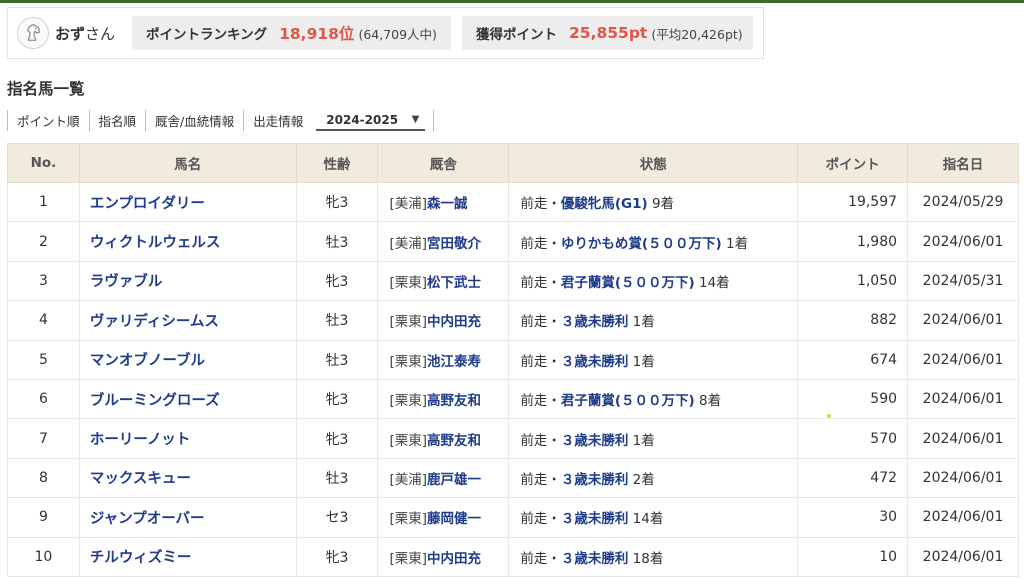  I want to click on header-status: 状態, so click(653, 163).